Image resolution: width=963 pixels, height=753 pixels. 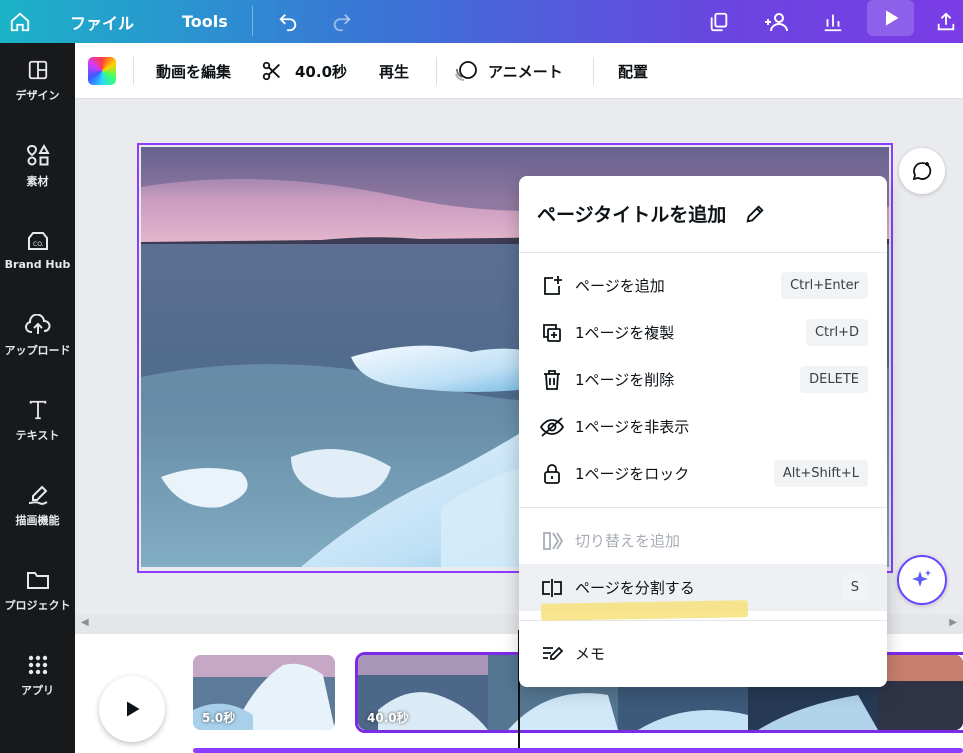 What do you see at coordinates (703, 332) in the screenshot?
I see `menu-item-duplicate-page: 1ページを複製 Ctrl+D` at bounding box center [703, 332].